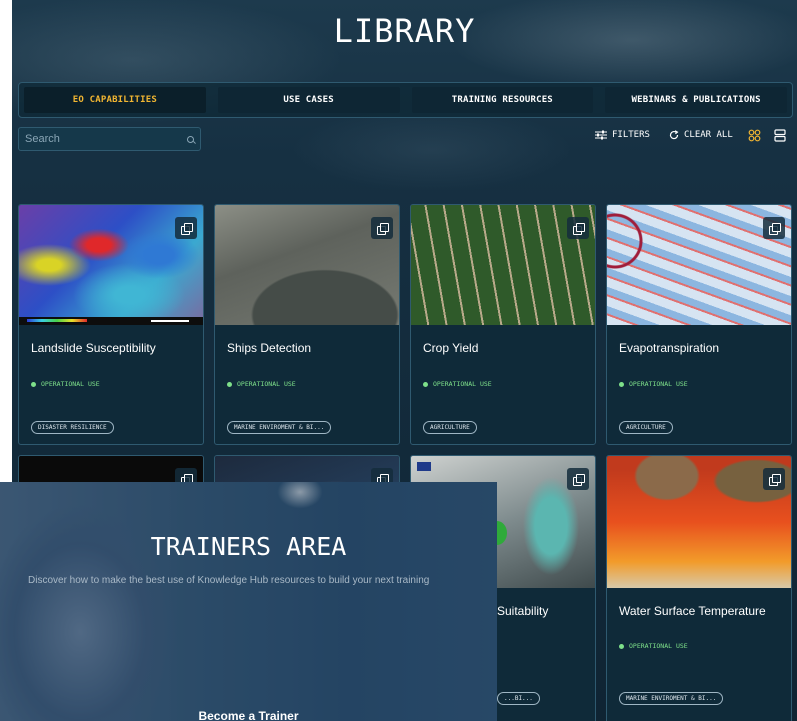 This screenshot has height=721, width=797. I want to click on tab-training-resources: TRAINING RESOURCES, so click(502, 100).